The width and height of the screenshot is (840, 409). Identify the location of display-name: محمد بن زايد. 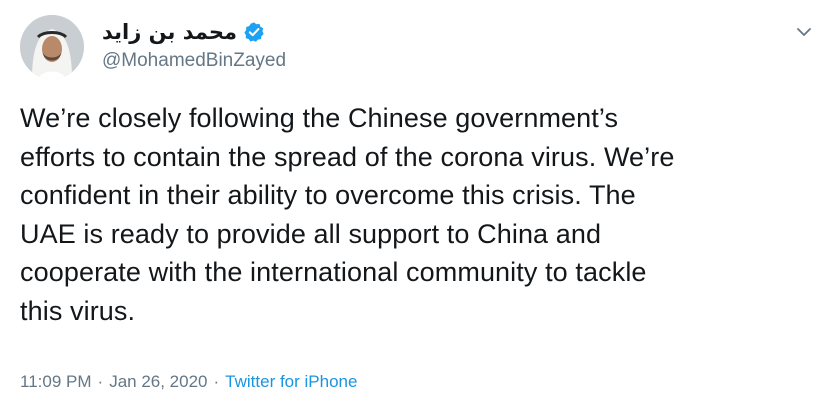
(169, 32).